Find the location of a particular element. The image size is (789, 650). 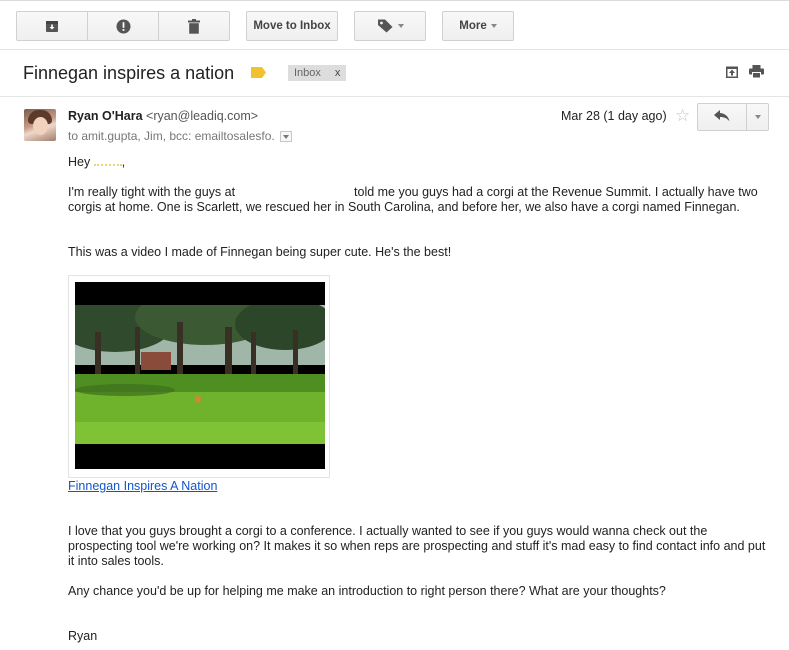

print-icon is located at coordinates (756, 73).